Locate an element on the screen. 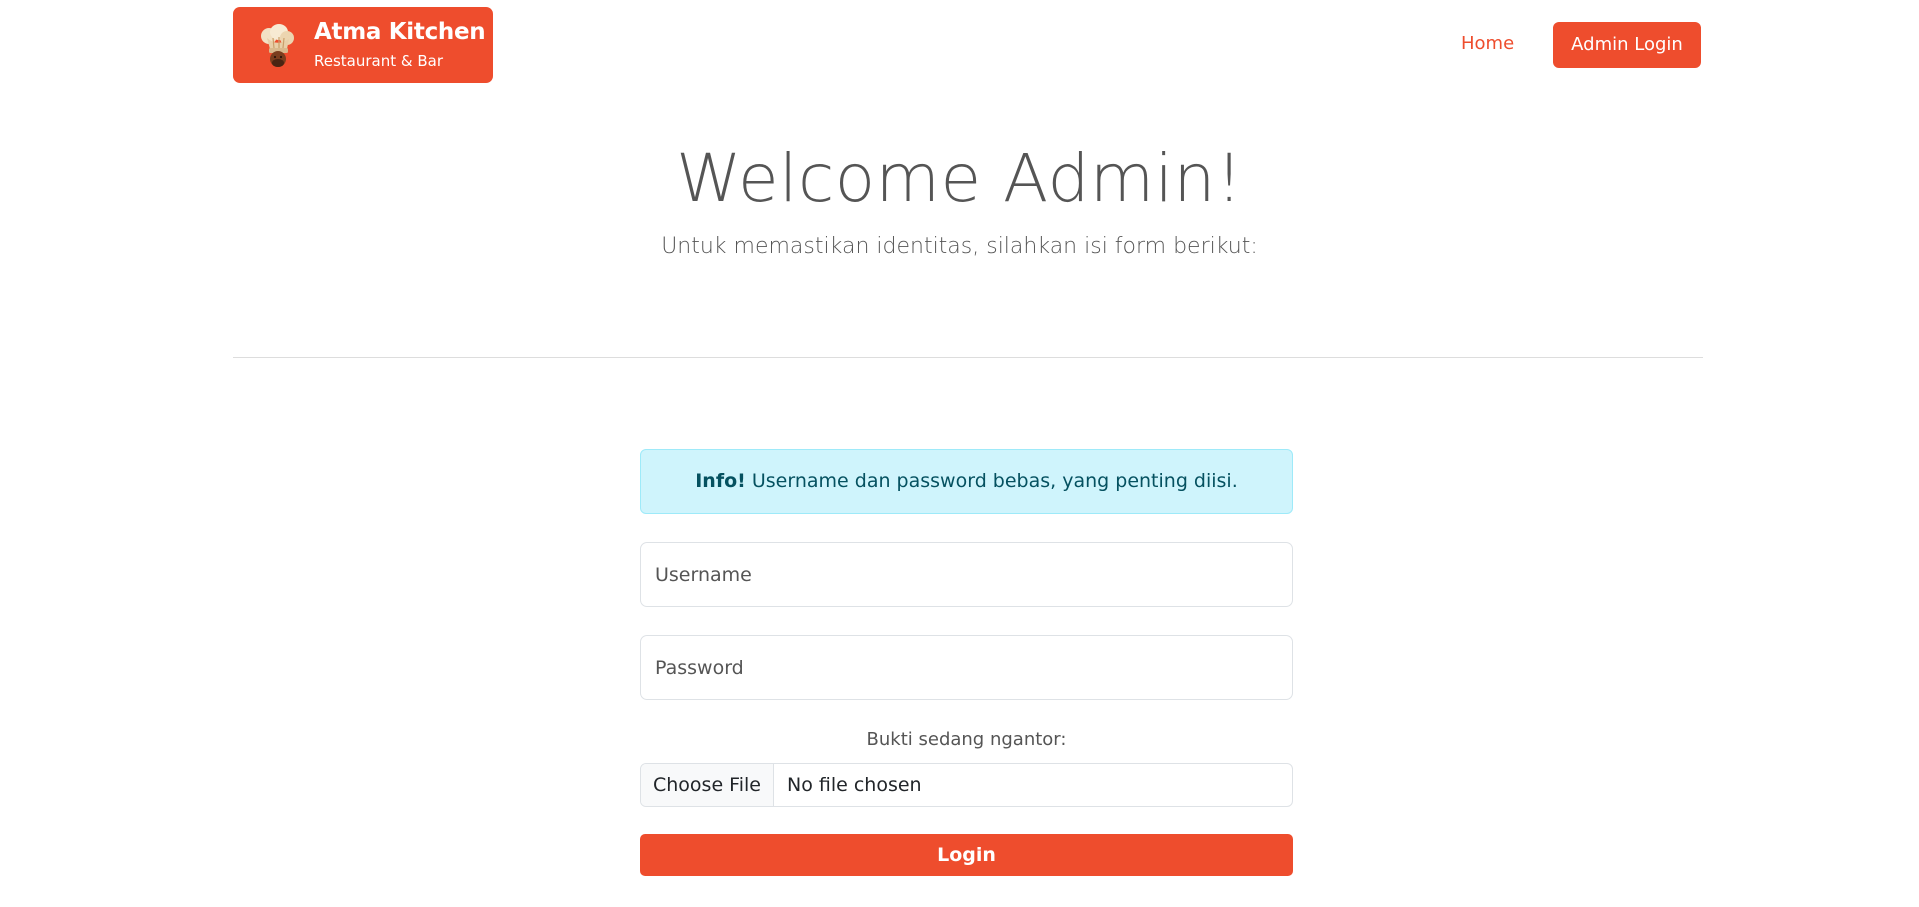 Image resolution: width=1919 pixels, height=907 pixels. brand-subtitle: Restaurant & Bar is located at coordinates (379, 61).